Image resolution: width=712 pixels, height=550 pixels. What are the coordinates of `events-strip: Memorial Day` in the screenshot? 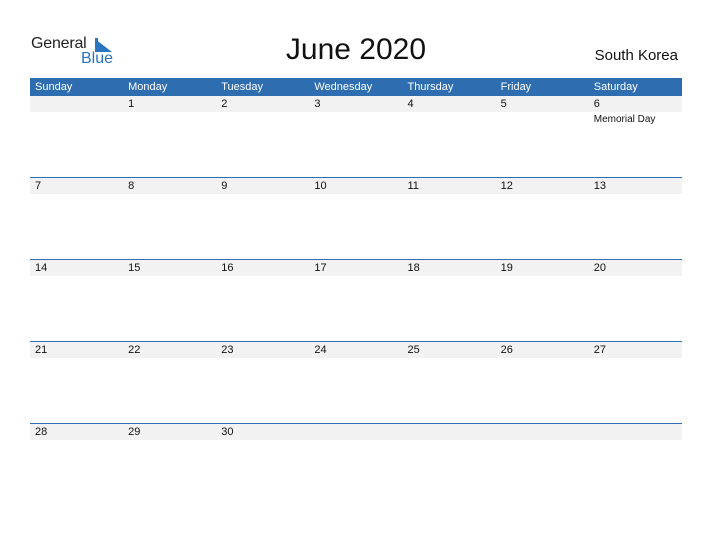 It's located at (356, 118).